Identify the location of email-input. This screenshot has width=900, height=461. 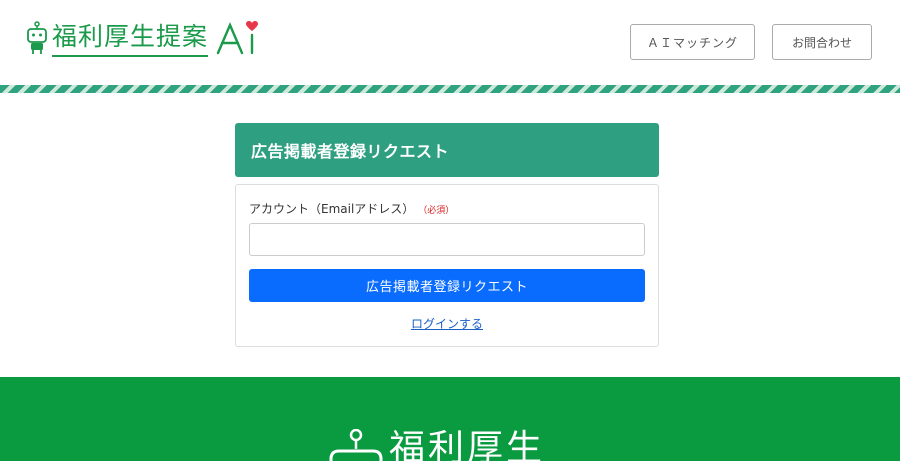
(447, 239).